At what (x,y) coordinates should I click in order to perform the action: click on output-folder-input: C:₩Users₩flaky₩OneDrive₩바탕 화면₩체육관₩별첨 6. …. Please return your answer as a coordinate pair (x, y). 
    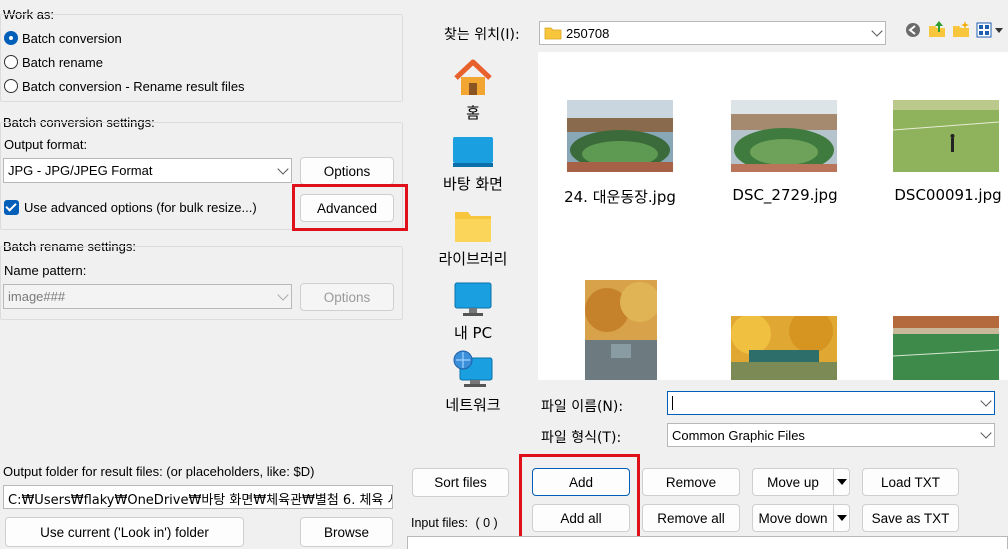
    Looking at the image, I should click on (198, 497).